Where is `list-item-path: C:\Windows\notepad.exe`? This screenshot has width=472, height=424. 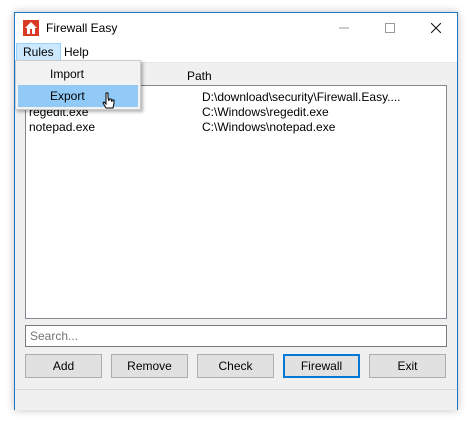 list-item-path: C:\Windows\notepad.exe is located at coordinates (269, 127).